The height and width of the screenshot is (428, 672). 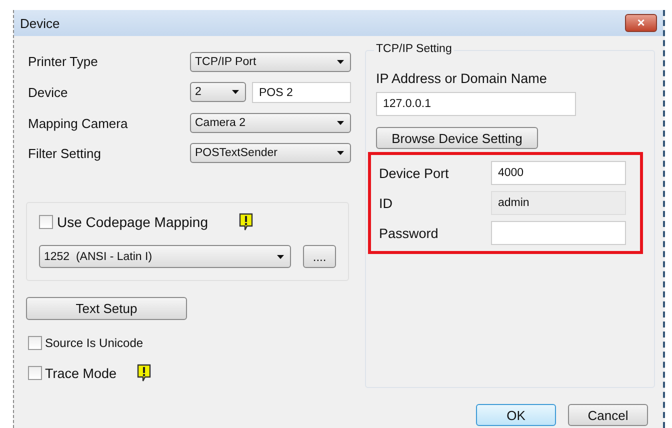 I want to click on window-title: Device, so click(x=40, y=23).